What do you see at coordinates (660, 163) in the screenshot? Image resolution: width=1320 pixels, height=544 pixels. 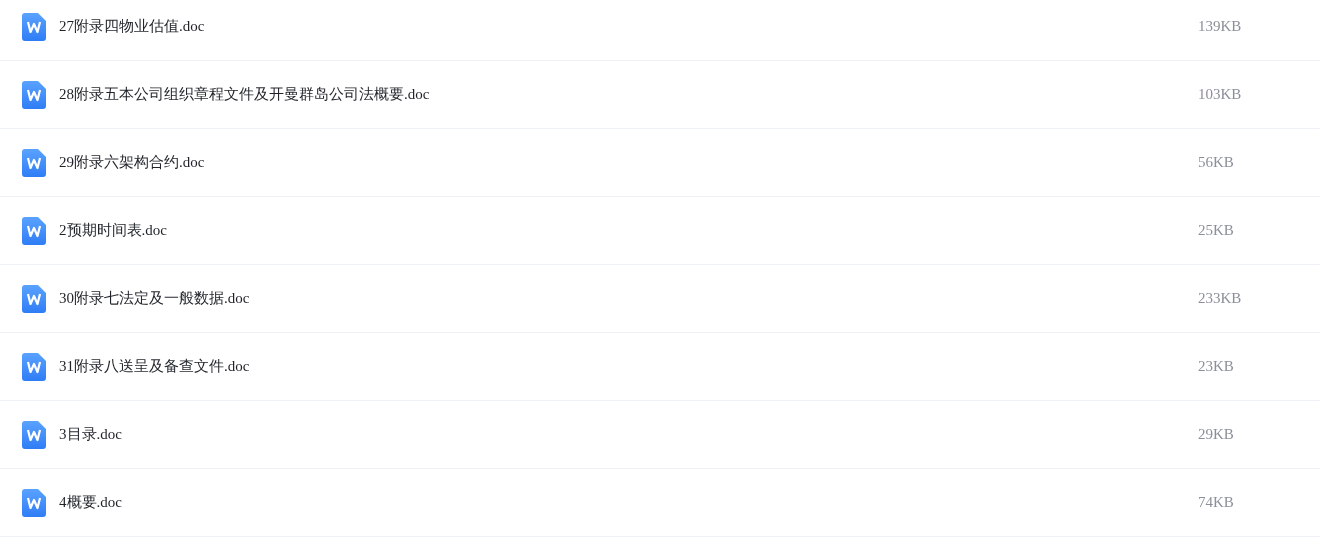 I see `file-row: 29附录六架构合约.doc 56KB` at bounding box center [660, 163].